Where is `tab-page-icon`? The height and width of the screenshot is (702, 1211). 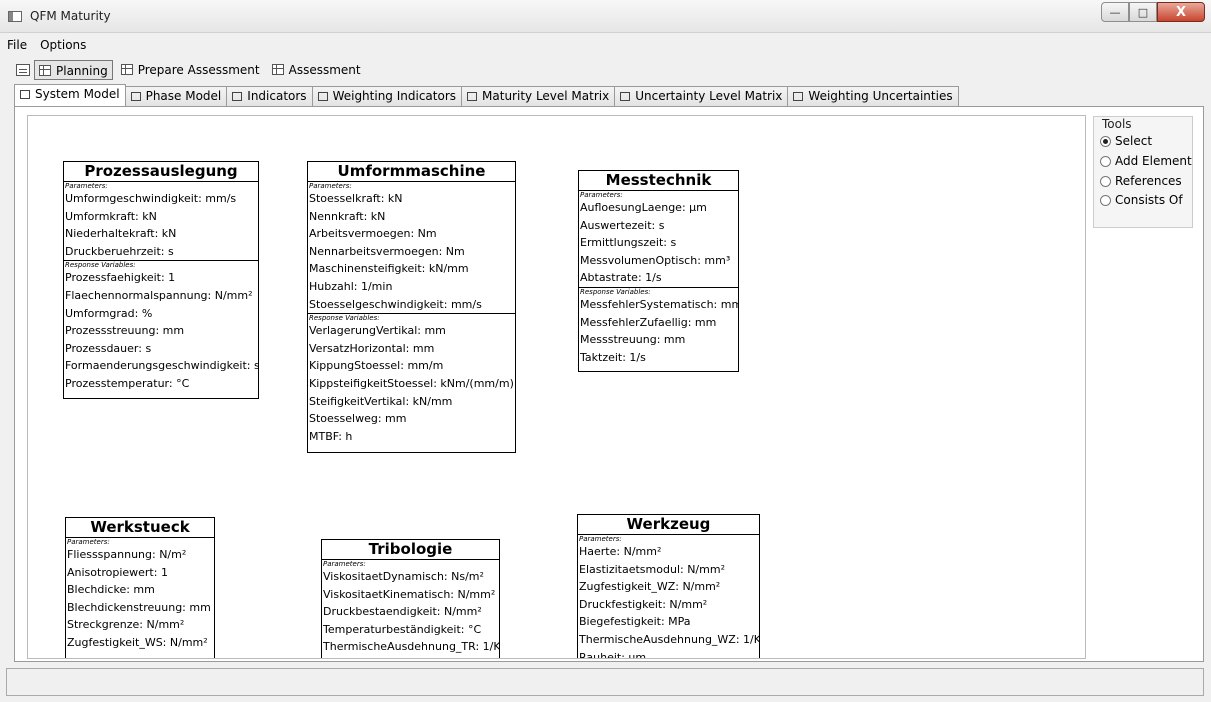
tab-page-icon is located at coordinates (625, 96).